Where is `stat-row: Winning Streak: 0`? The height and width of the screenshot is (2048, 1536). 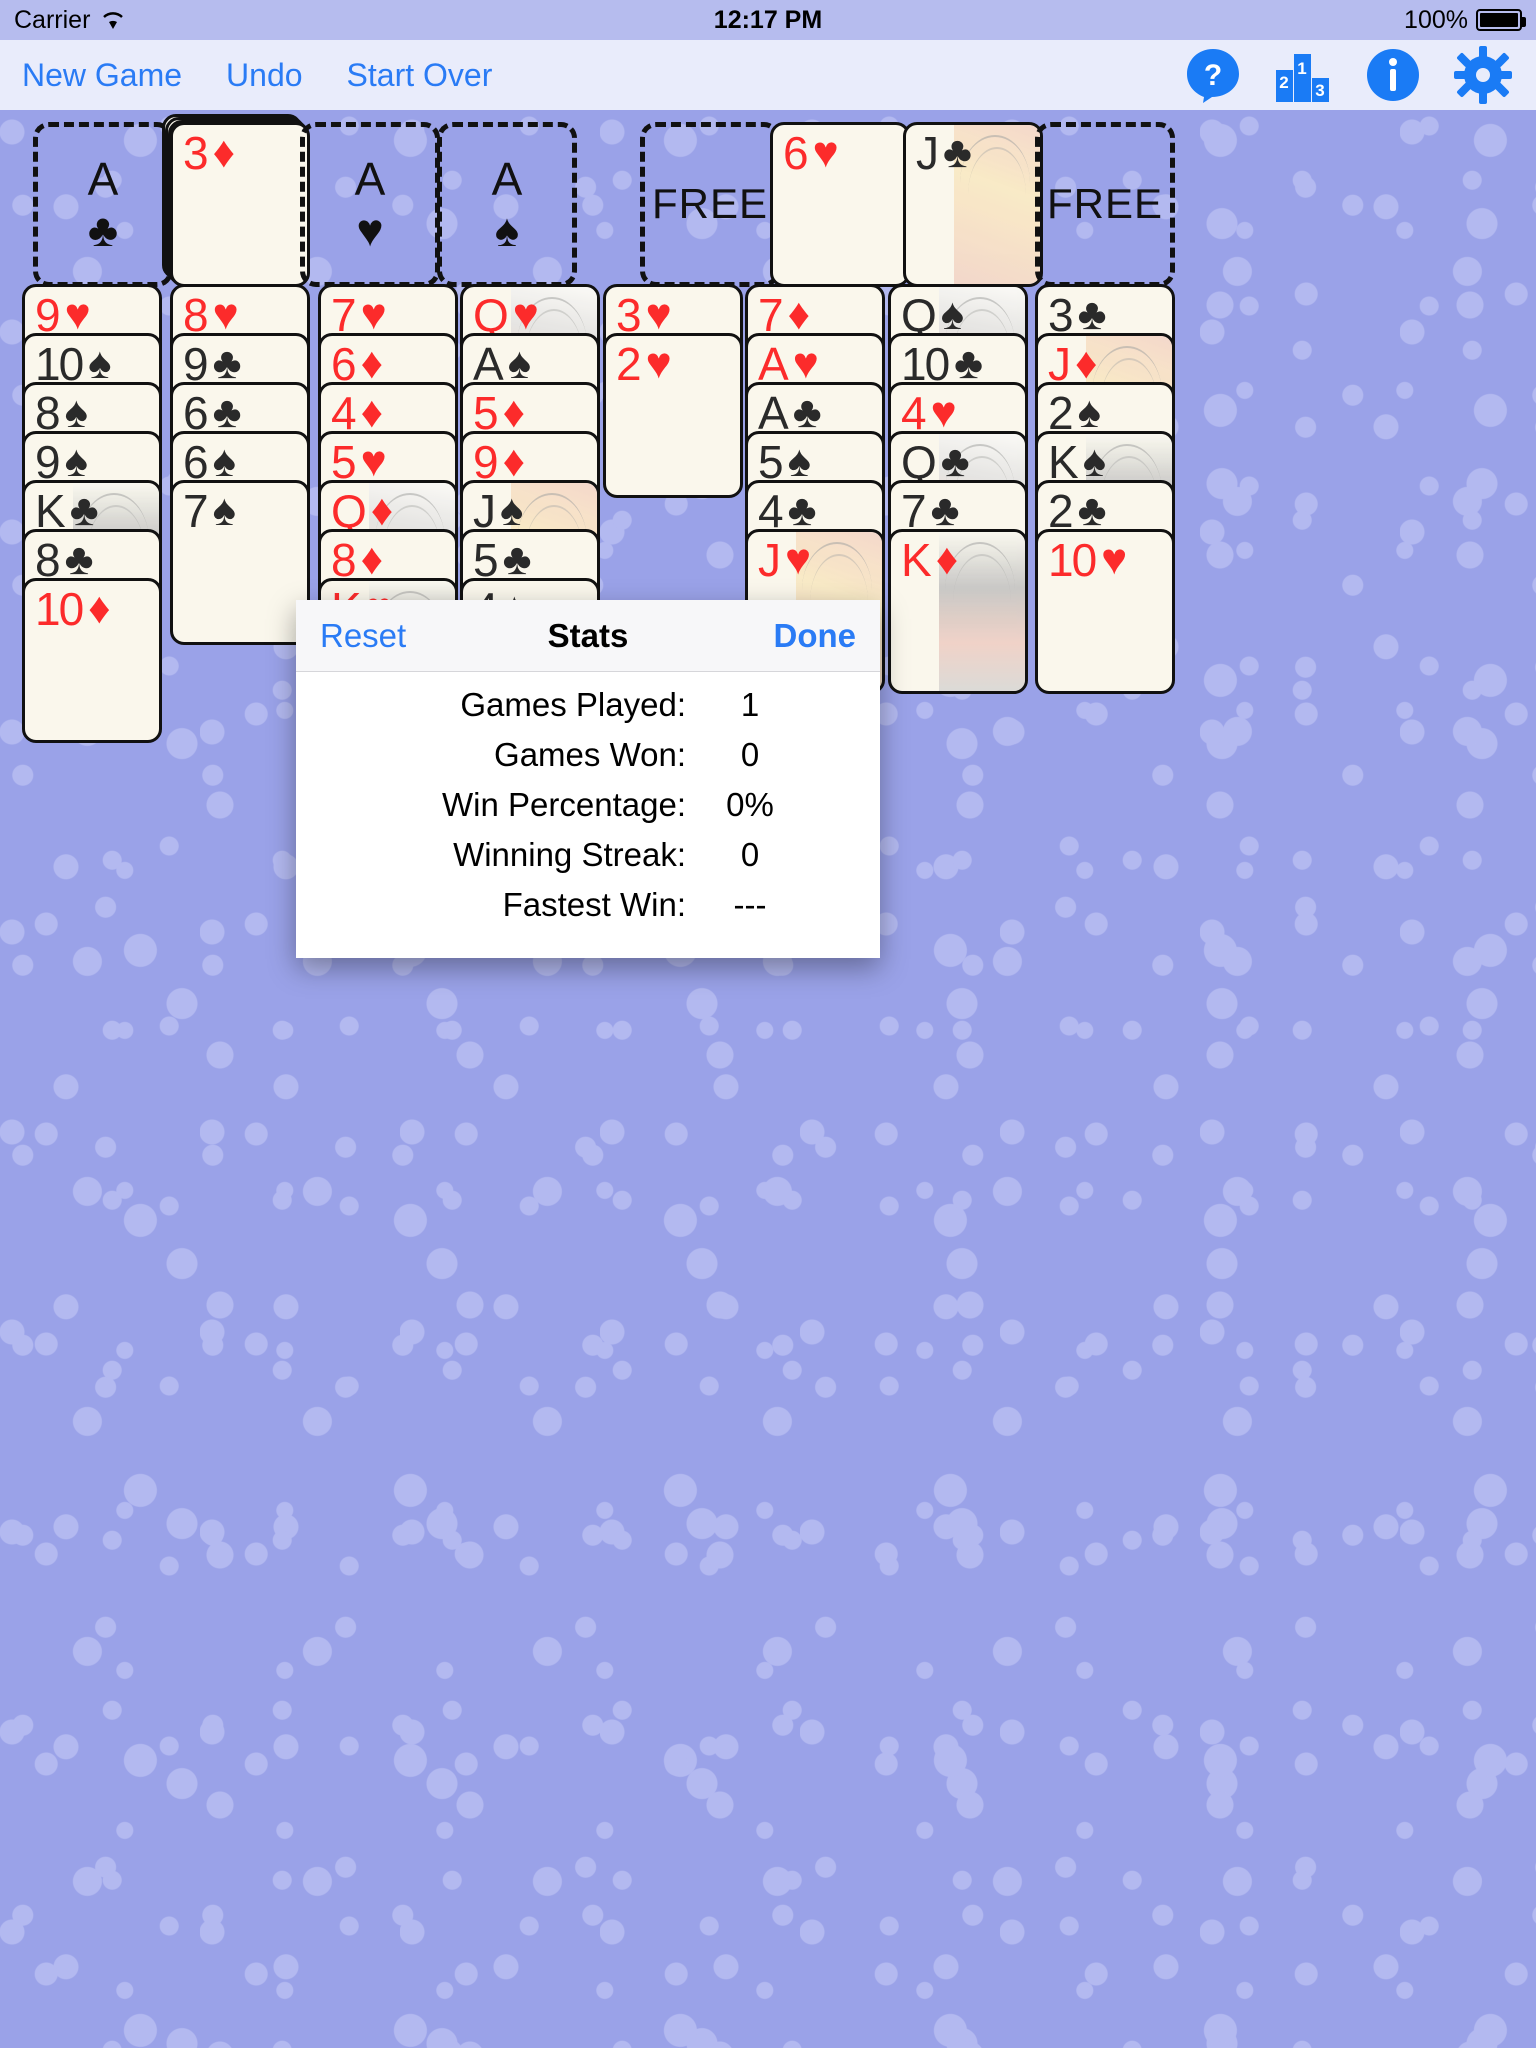
stat-row: Winning Streak: 0 is located at coordinates (588, 861).